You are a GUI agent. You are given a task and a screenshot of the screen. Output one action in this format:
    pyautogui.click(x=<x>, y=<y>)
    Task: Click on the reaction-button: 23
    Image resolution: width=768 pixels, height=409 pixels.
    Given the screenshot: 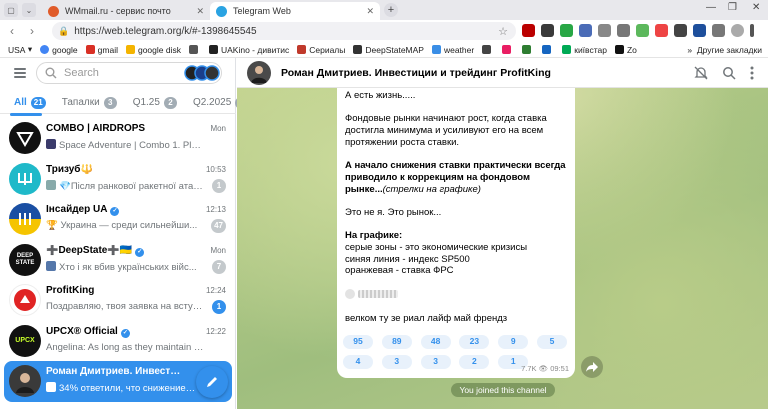 What is the action you would take?
    pyautogui.click(x=474, y=342)
    